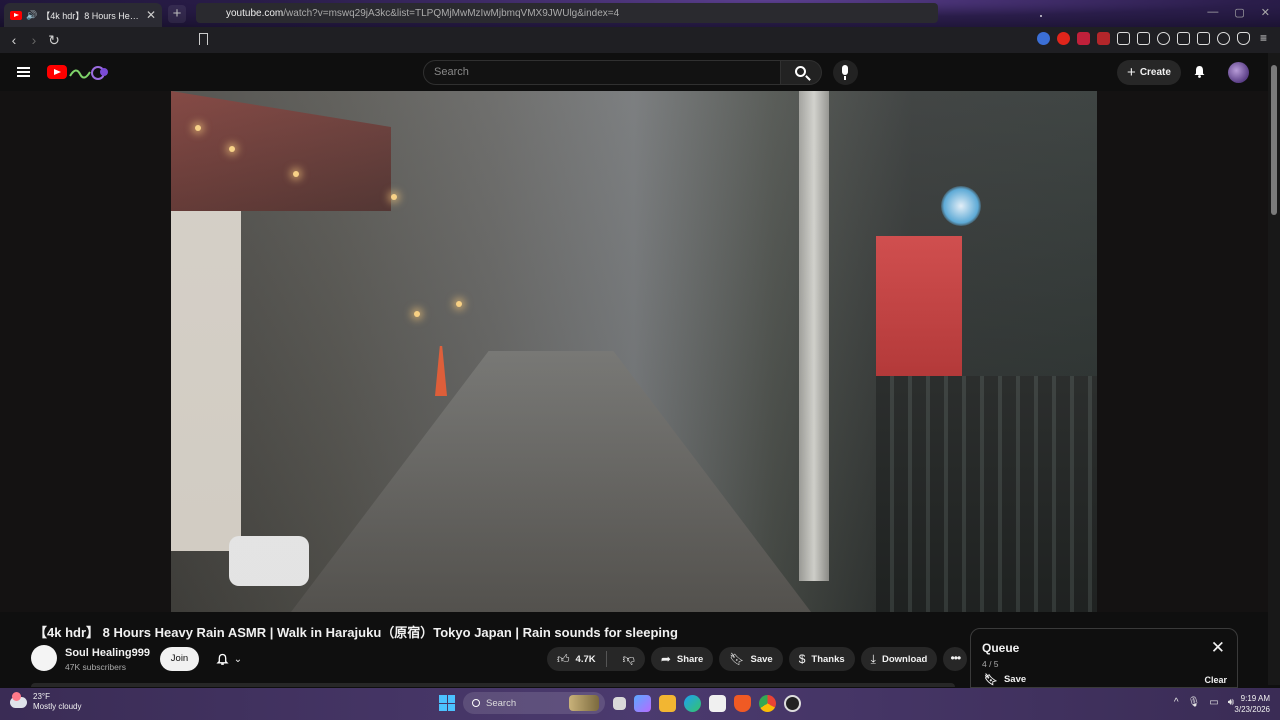 This screenshot has height=720, width=1280. What do you see at coordinates (990, 664) in the screenshot?
I see `queue-position: 4 / 5` at bounding box center [990, 664].